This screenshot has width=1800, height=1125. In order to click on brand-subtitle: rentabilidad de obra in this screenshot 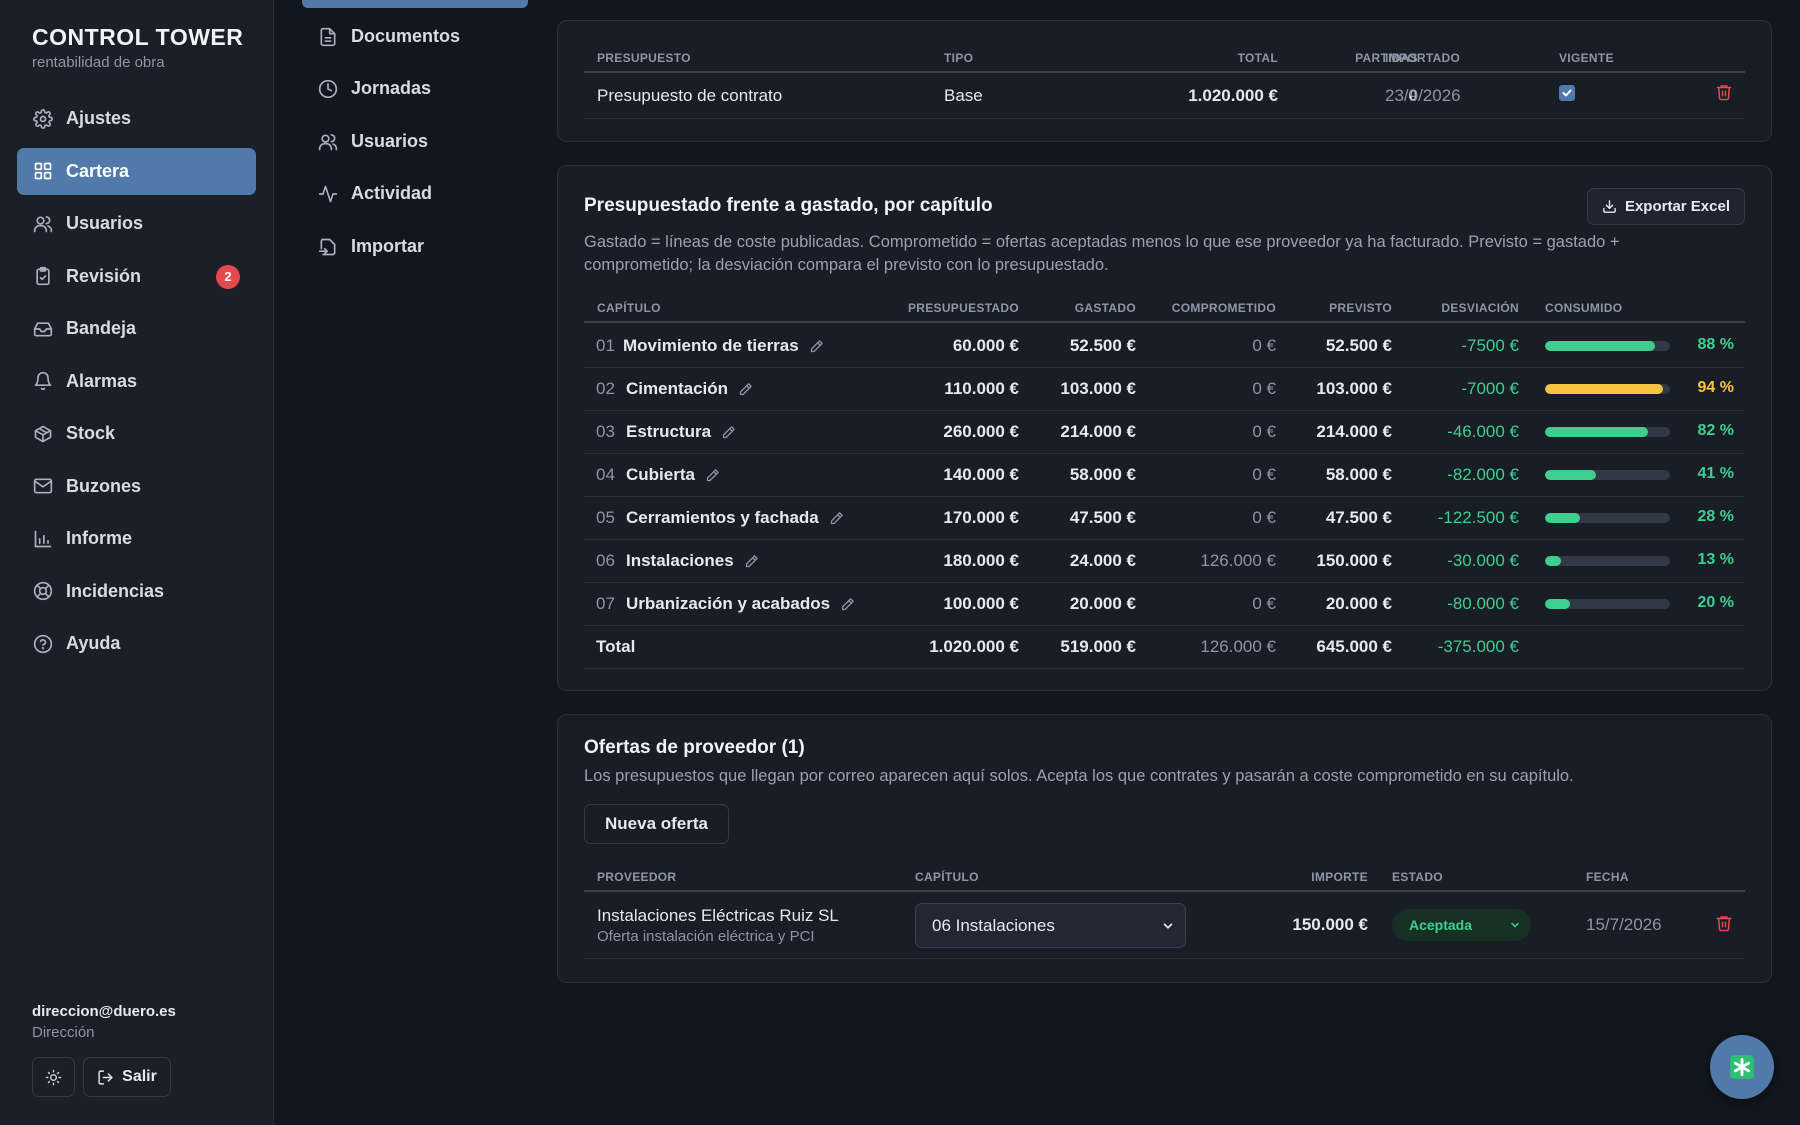, I will do `click(98, 62)`.